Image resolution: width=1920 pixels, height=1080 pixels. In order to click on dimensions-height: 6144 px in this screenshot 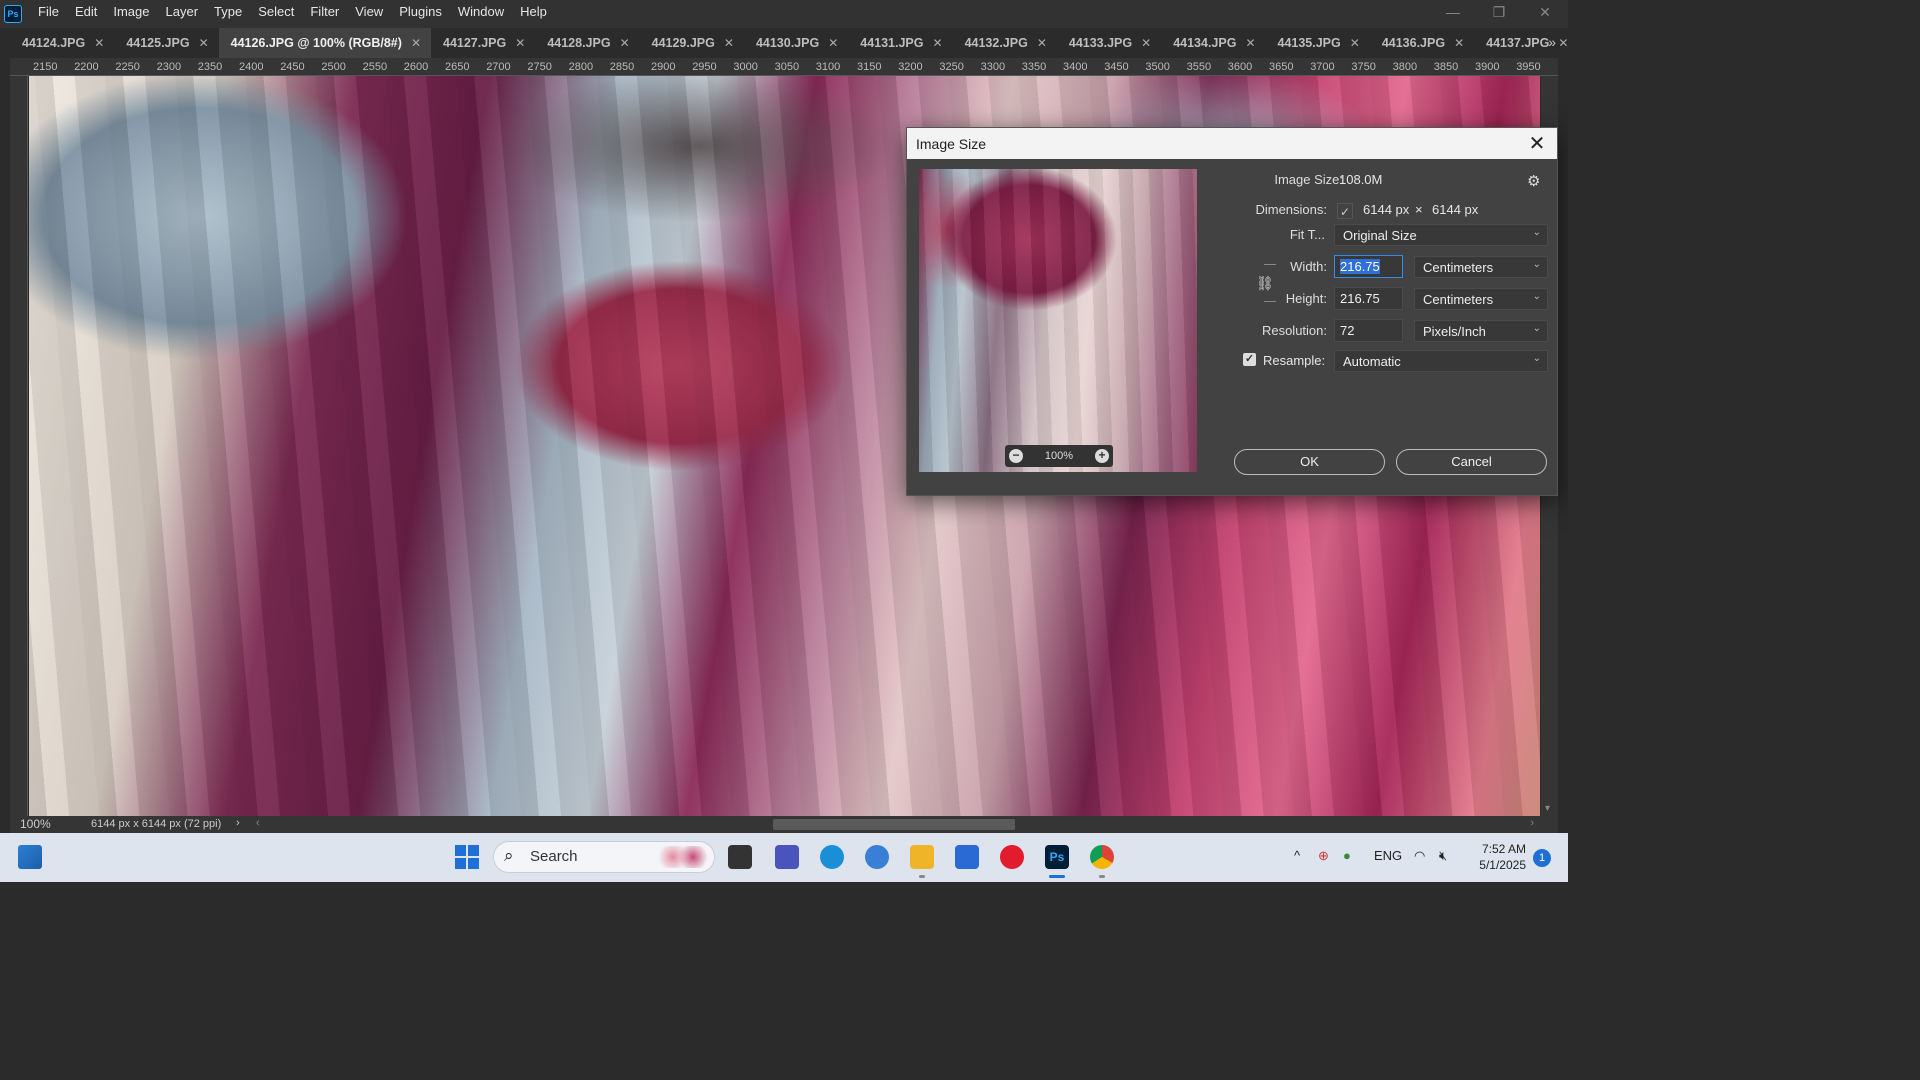, I will do `click(1455, 209)`.